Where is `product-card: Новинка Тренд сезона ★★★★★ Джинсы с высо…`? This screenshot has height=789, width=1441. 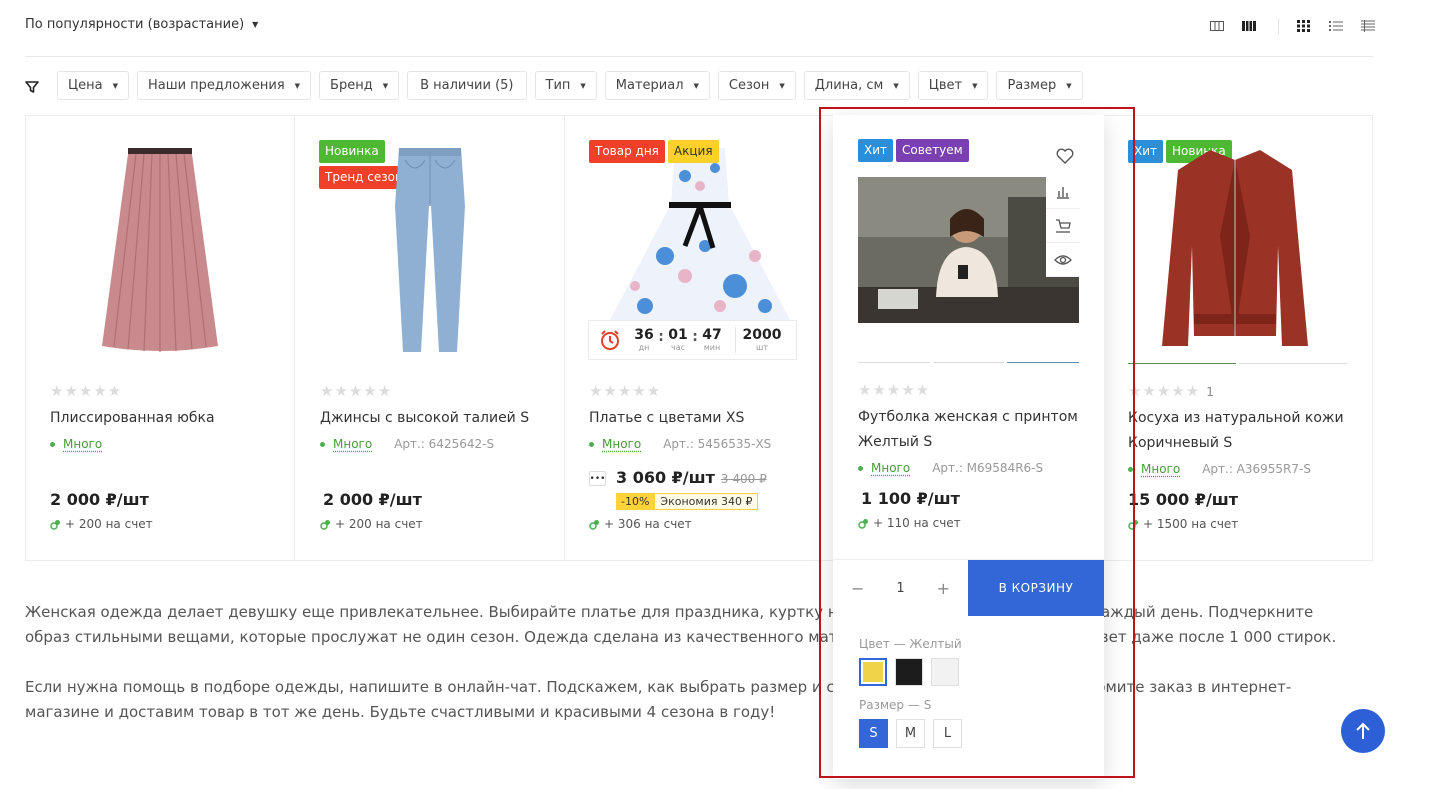
product-card: Новинка Тренд сезона ★★★★★ Джинсы с высо… is located at coordinates (430, 338).